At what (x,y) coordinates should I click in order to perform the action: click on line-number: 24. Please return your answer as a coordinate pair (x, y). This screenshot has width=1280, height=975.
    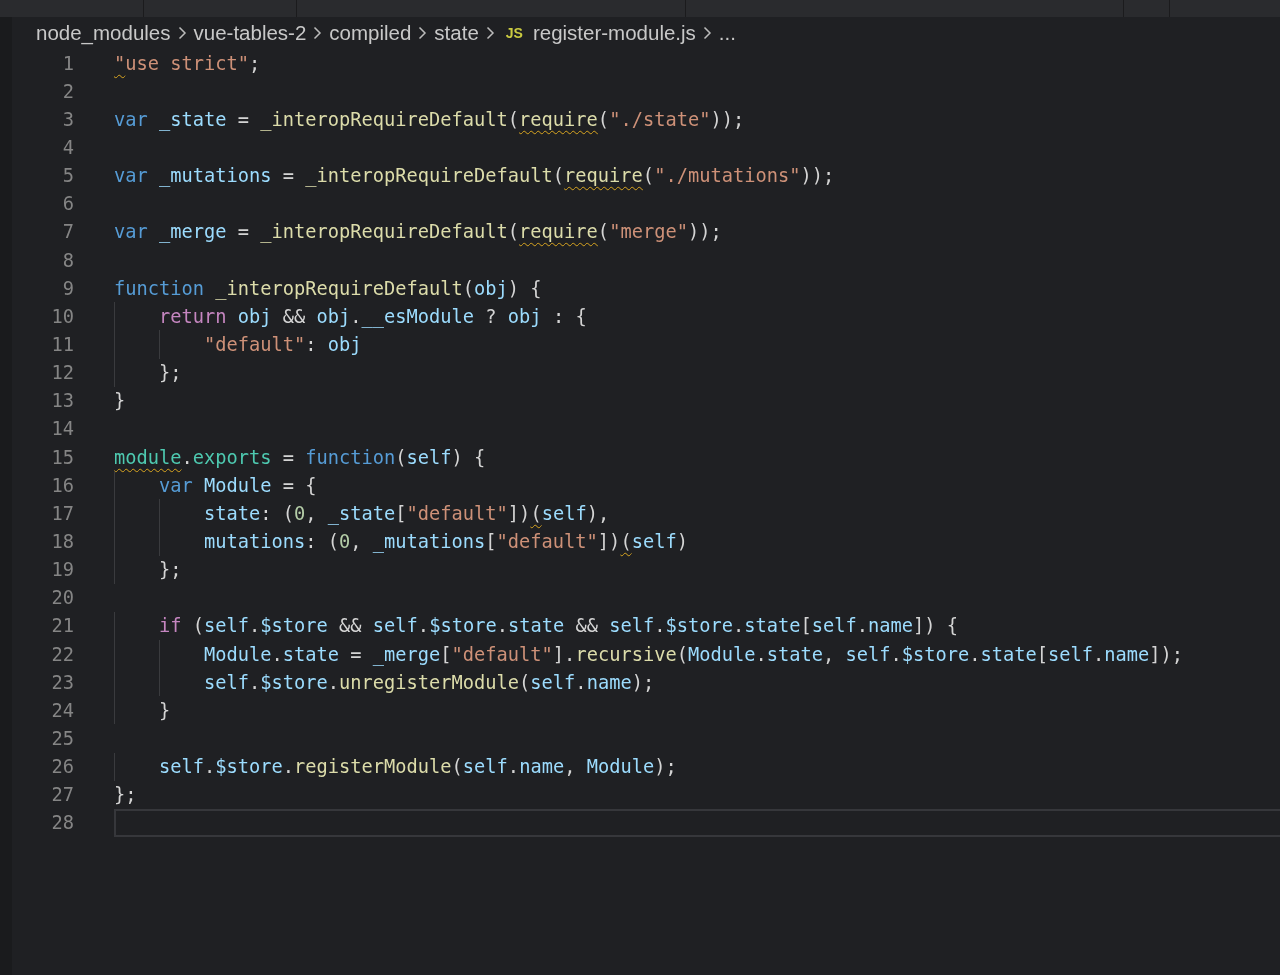
    Looking at the image, I should click on (62, 710).